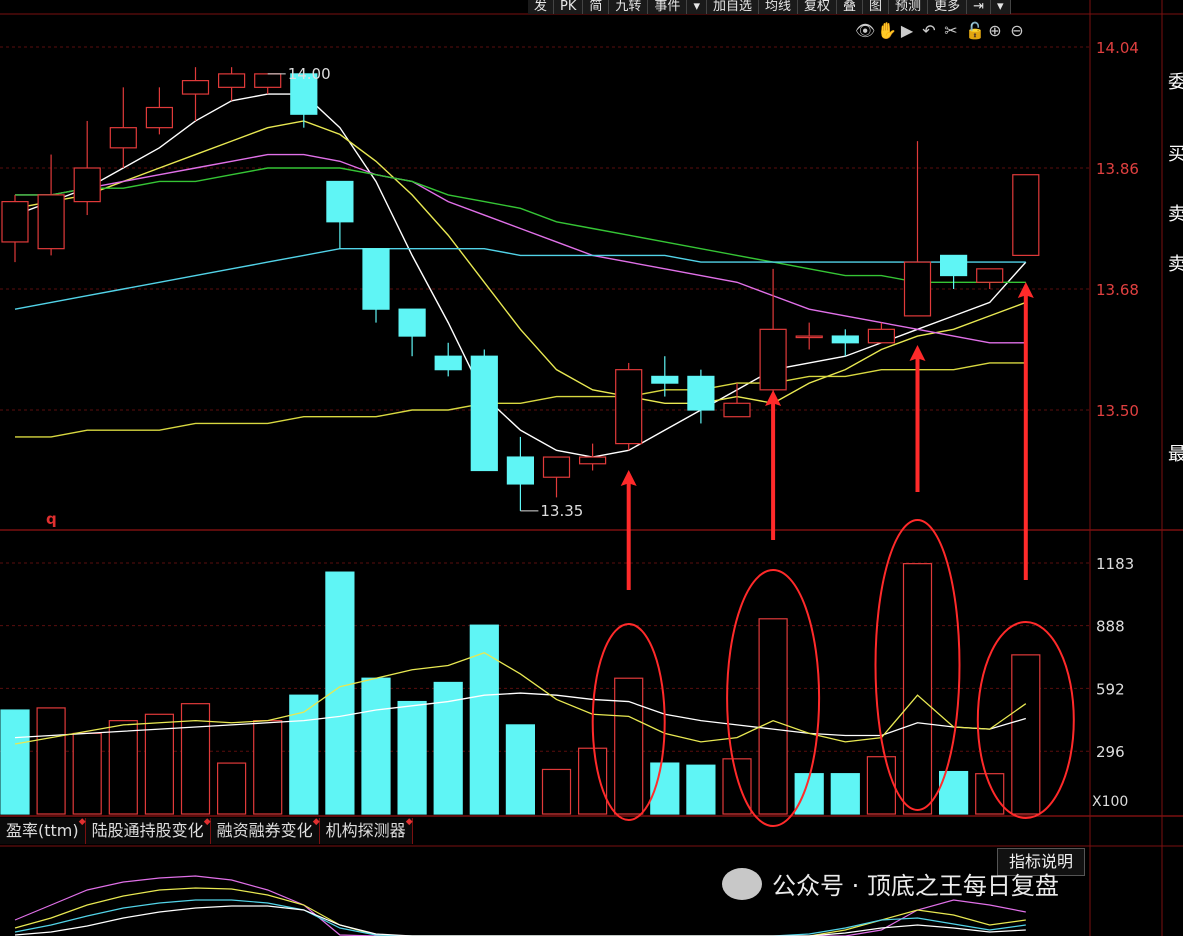 The height and width of the screenshot is (936, 1183). I want to click on toolbar-button: 更多, so click(948, 7).